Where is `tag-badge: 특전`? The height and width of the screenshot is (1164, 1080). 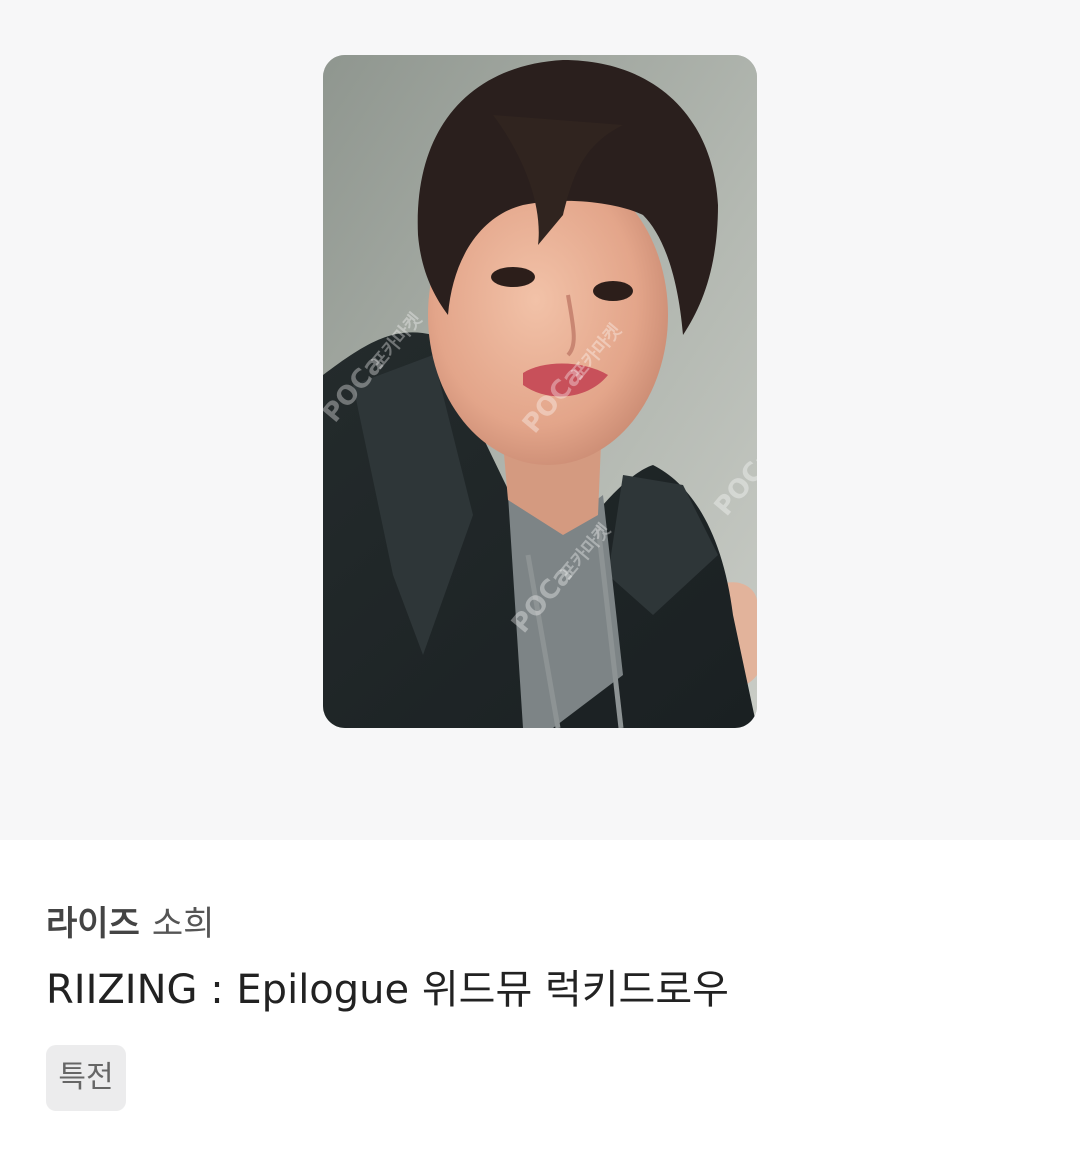 tag-badge: 특전 is located at coordinates (86, 1078).